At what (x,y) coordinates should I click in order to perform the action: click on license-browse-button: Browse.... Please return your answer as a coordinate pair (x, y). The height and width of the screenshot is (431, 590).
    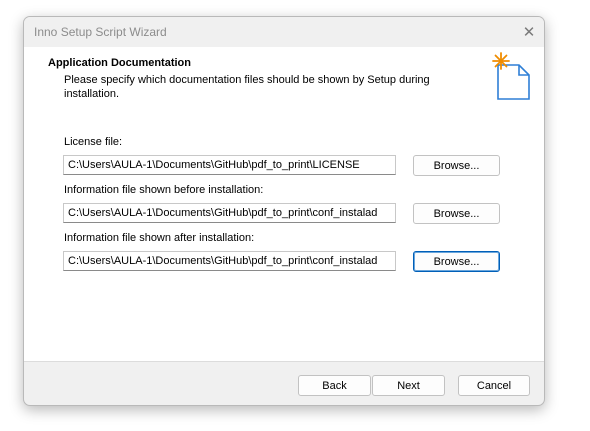
    Looking at the image, I should click on (456, 165).